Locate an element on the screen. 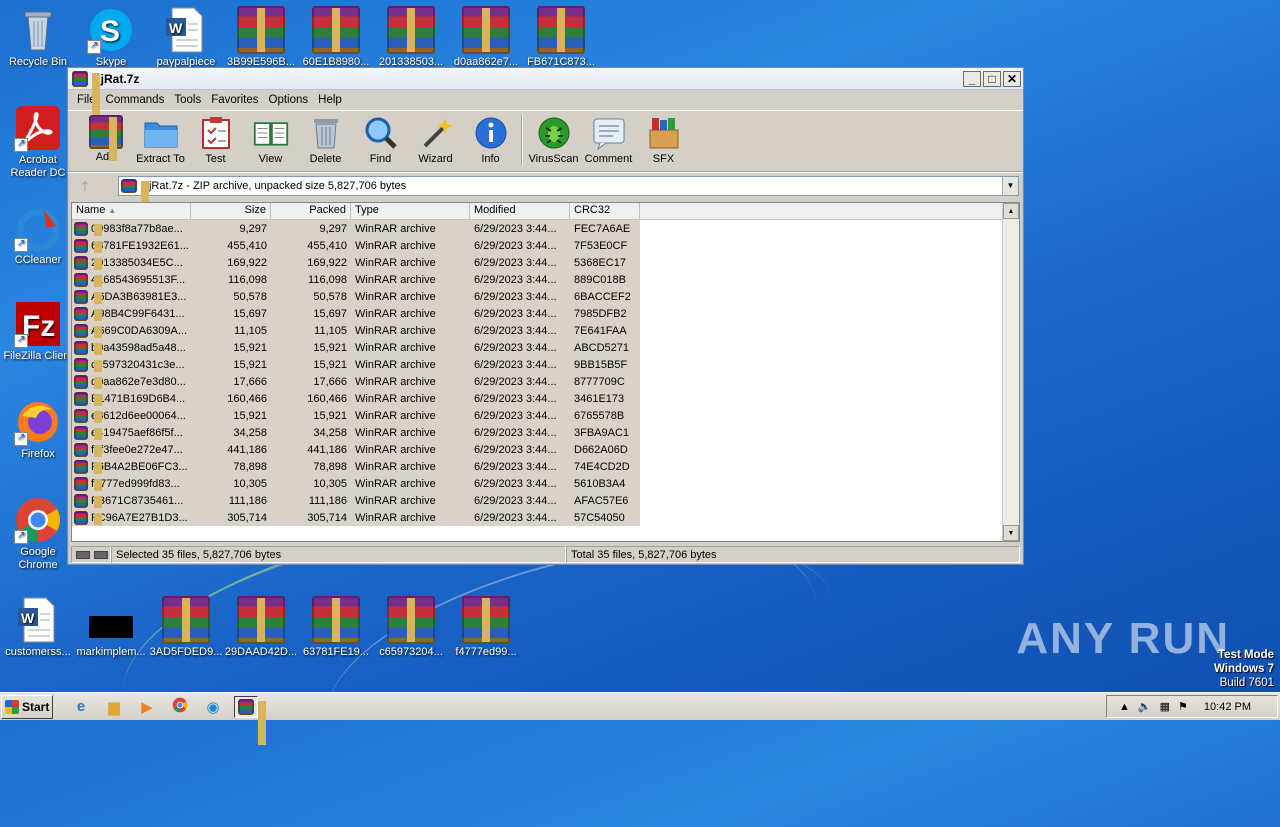  taskbar-media-player: ▶ is located at coordinates (147, 707).